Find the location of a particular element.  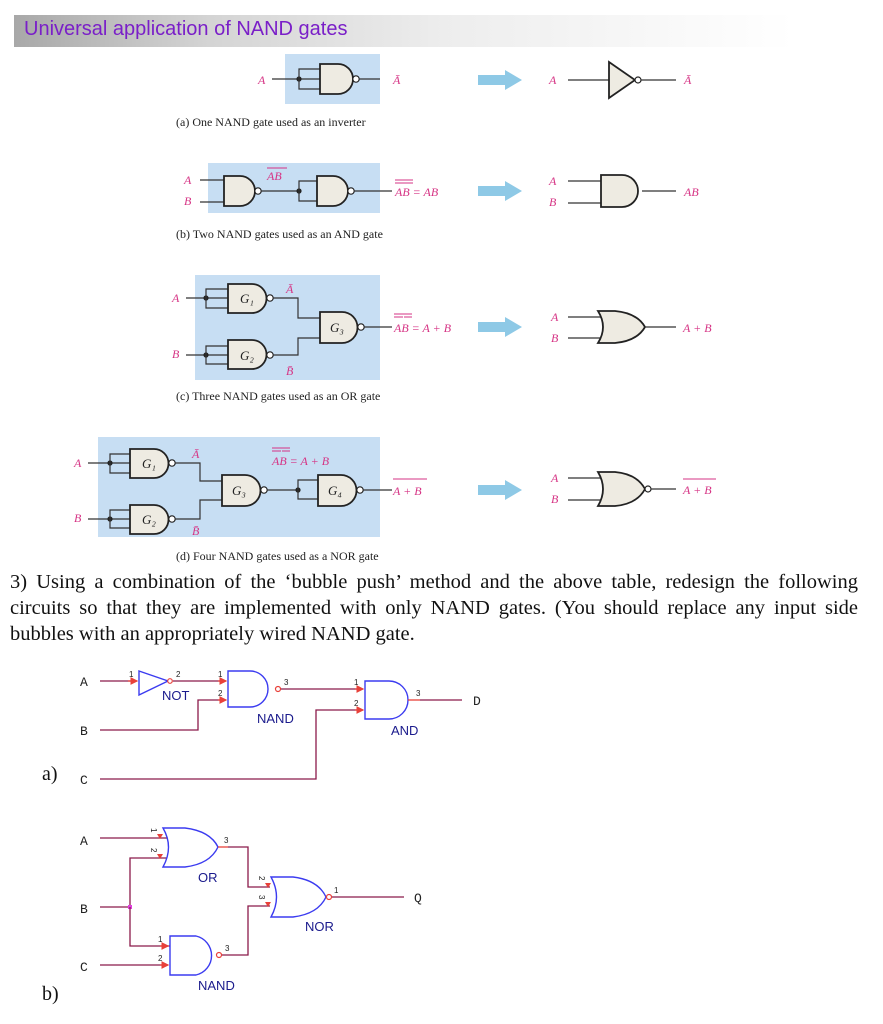

intermediate-label: AB = A + B is located at coordinates (300, 461).